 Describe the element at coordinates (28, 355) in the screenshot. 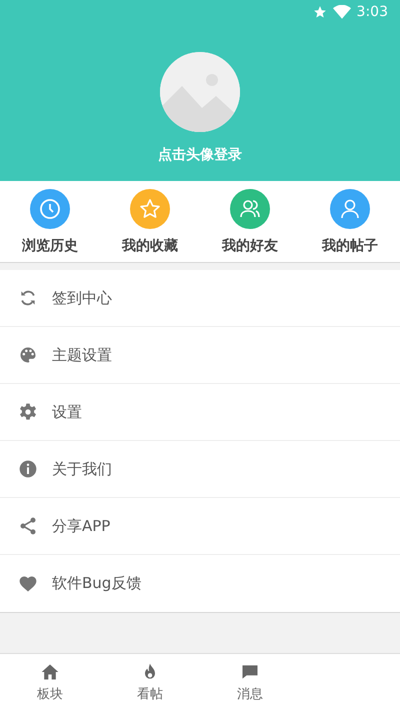

I see `palette-icon` at that location.